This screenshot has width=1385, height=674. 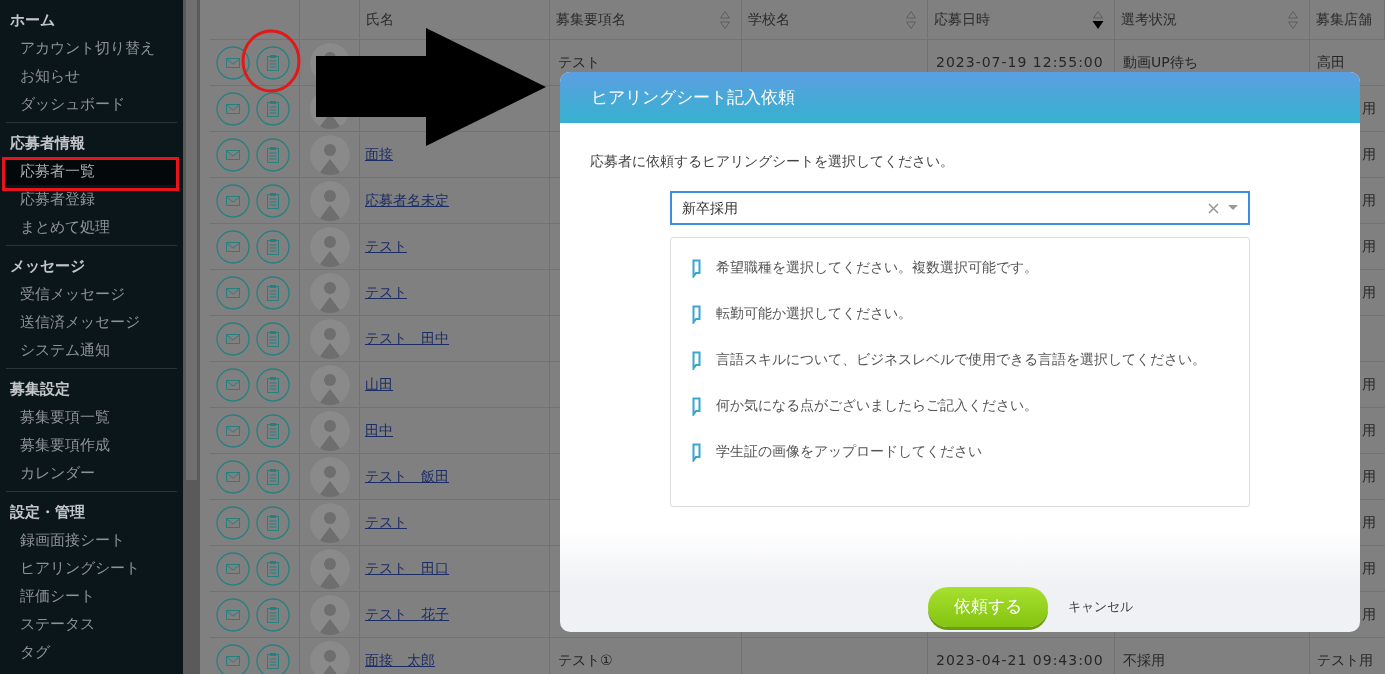 What do you see at coordinates (960, 208) in the screenshot?
I see `sheet-select: 新卒採用` at bounding box center [960, 208].